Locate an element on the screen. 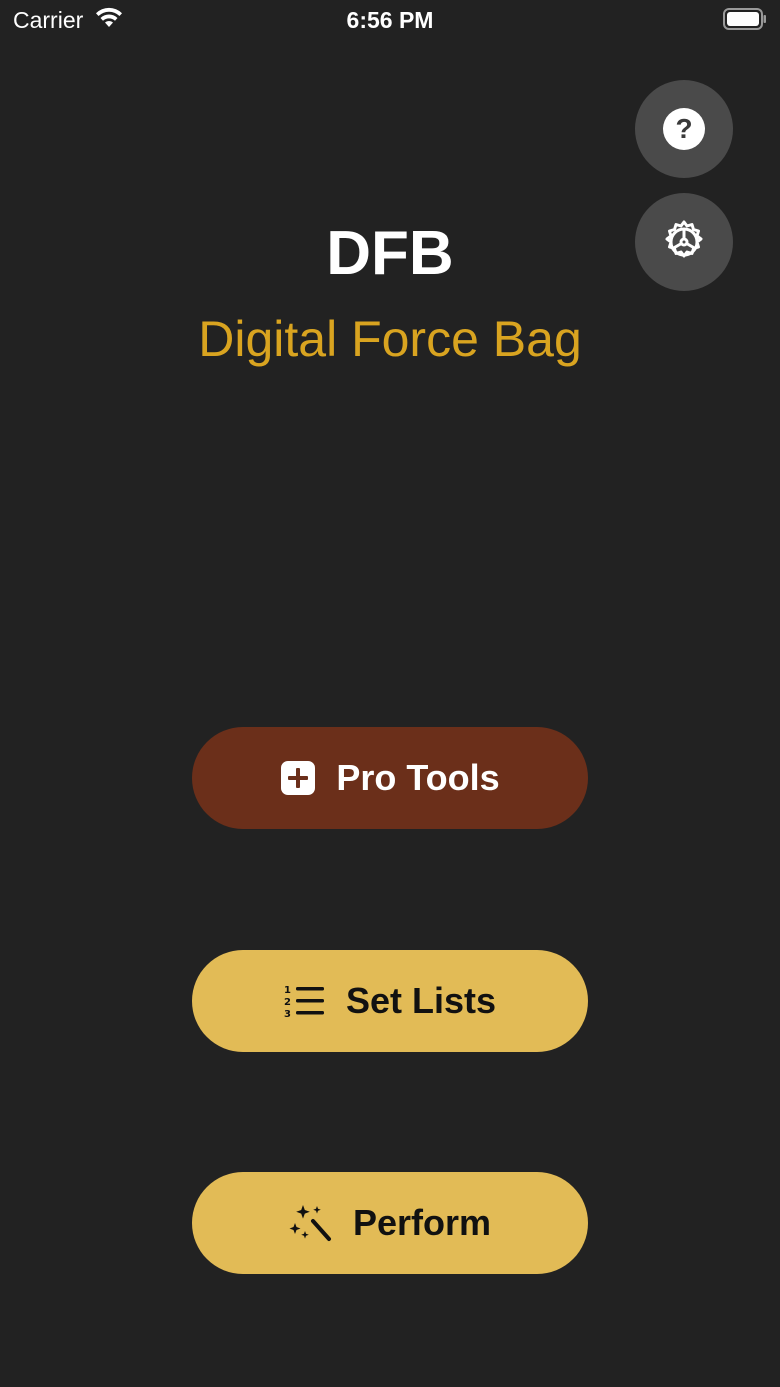 The height and width of the screenshot is (1387, 780). pro-tools-button: Pro Tools is located at coordinates (390, 778).